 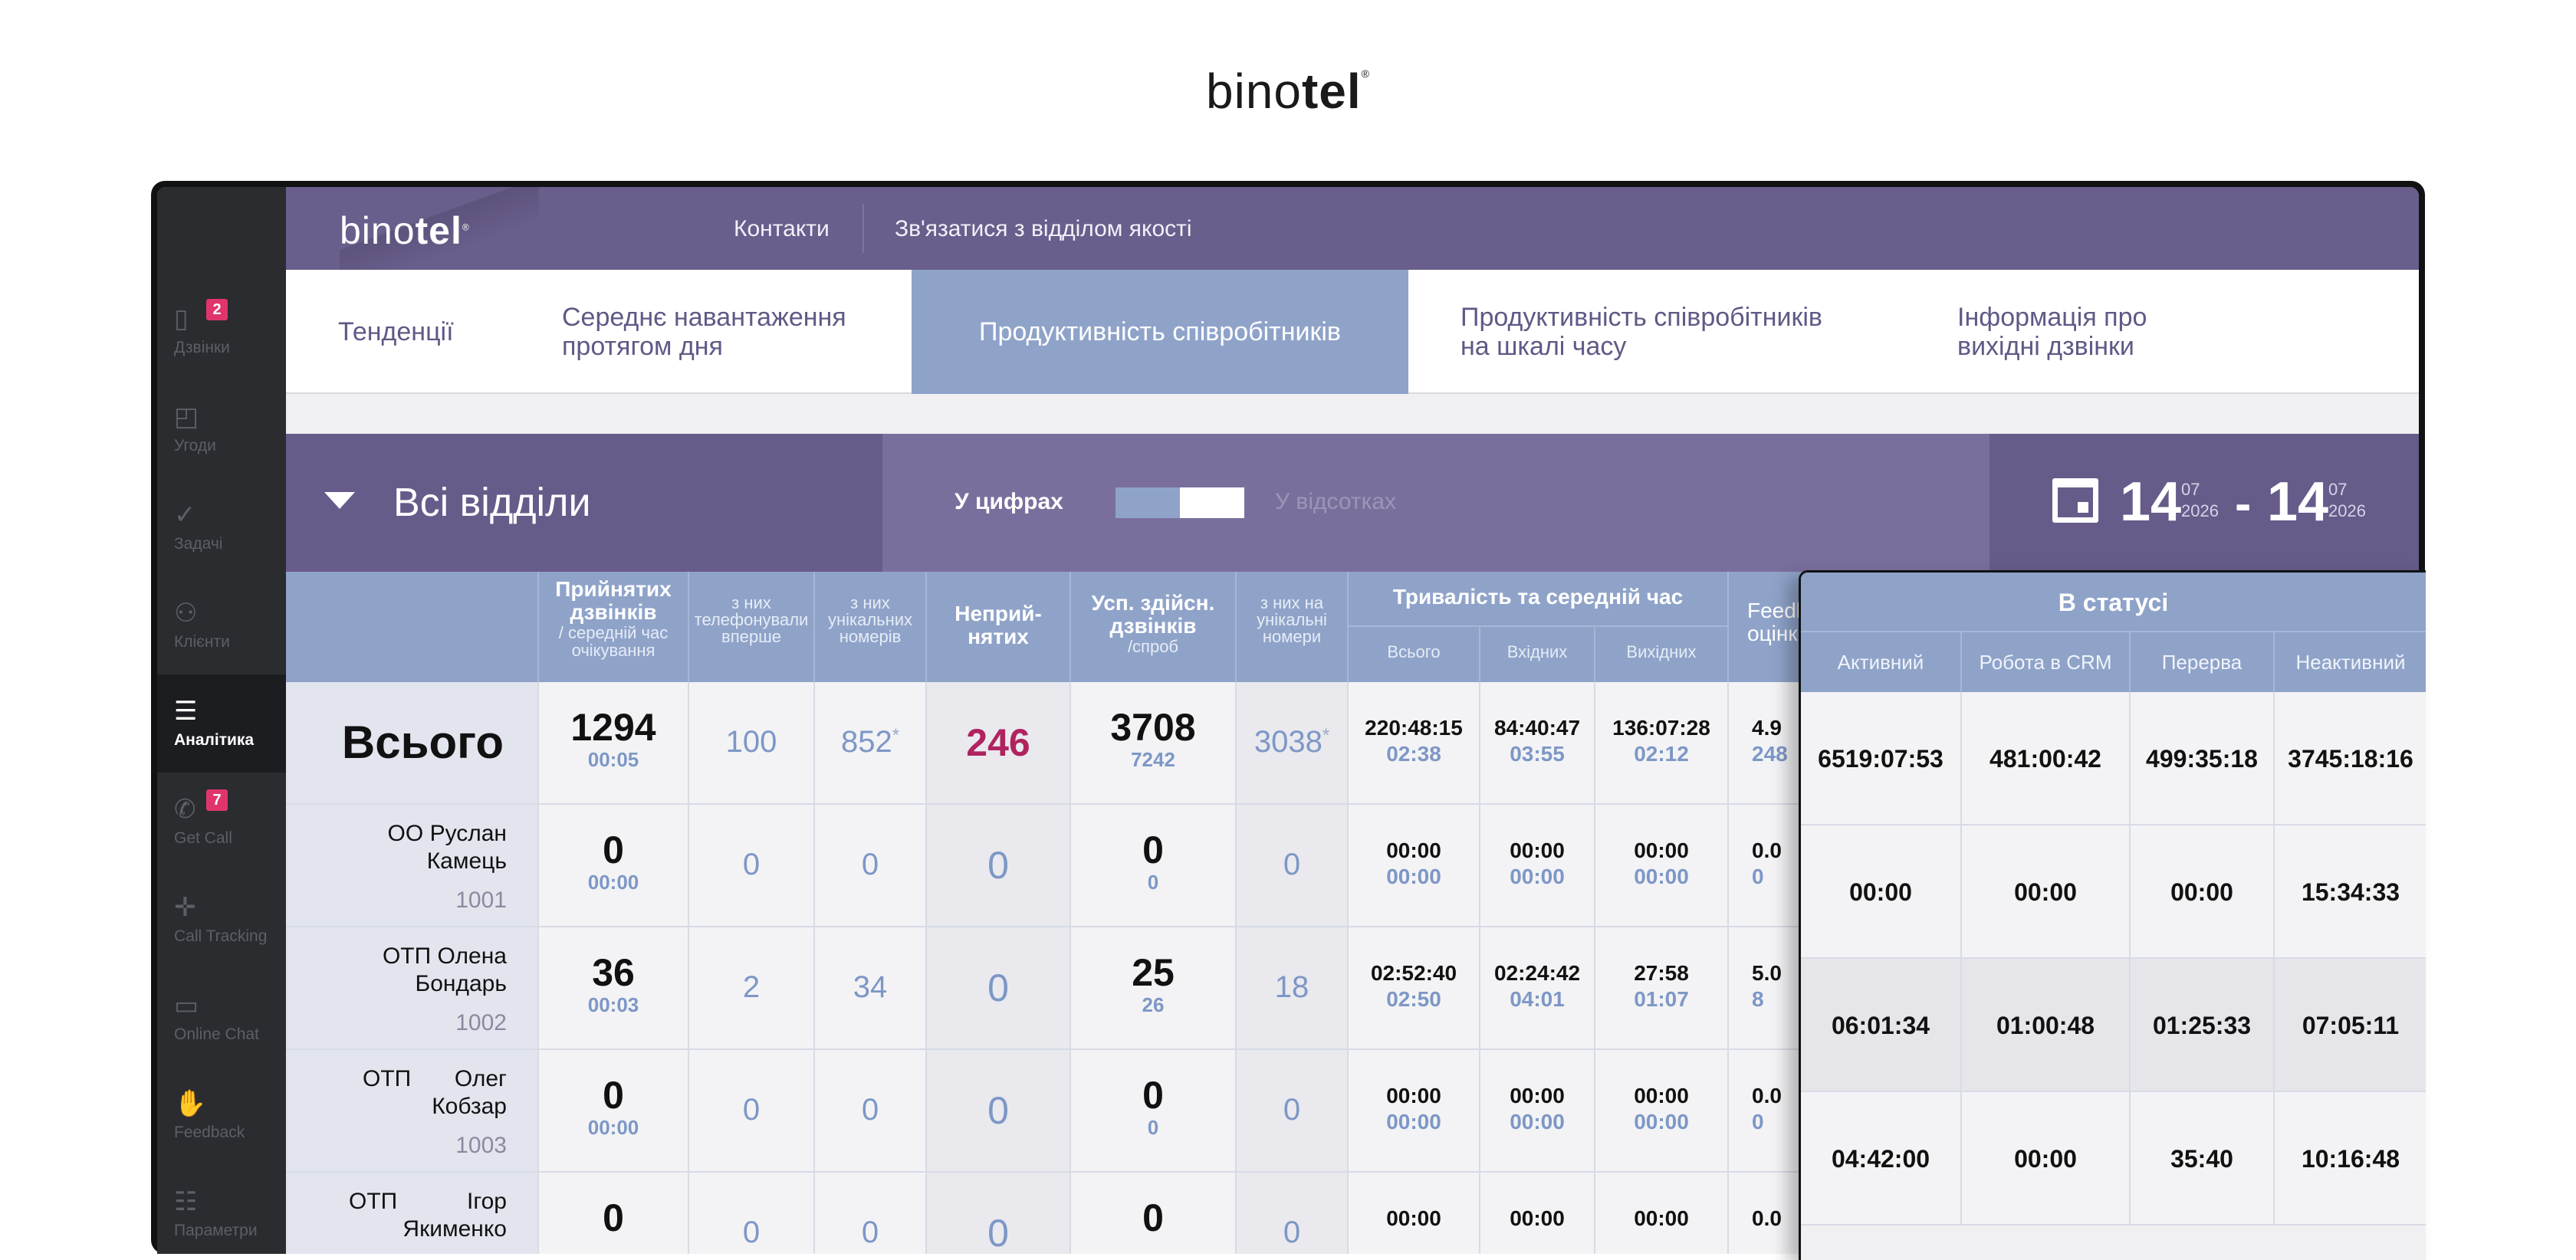 What do you see at coordinates (2047, 662) in the screenshot?
I see `status-col-crm: Робота в CRM` at bounding box center [2047, 662].